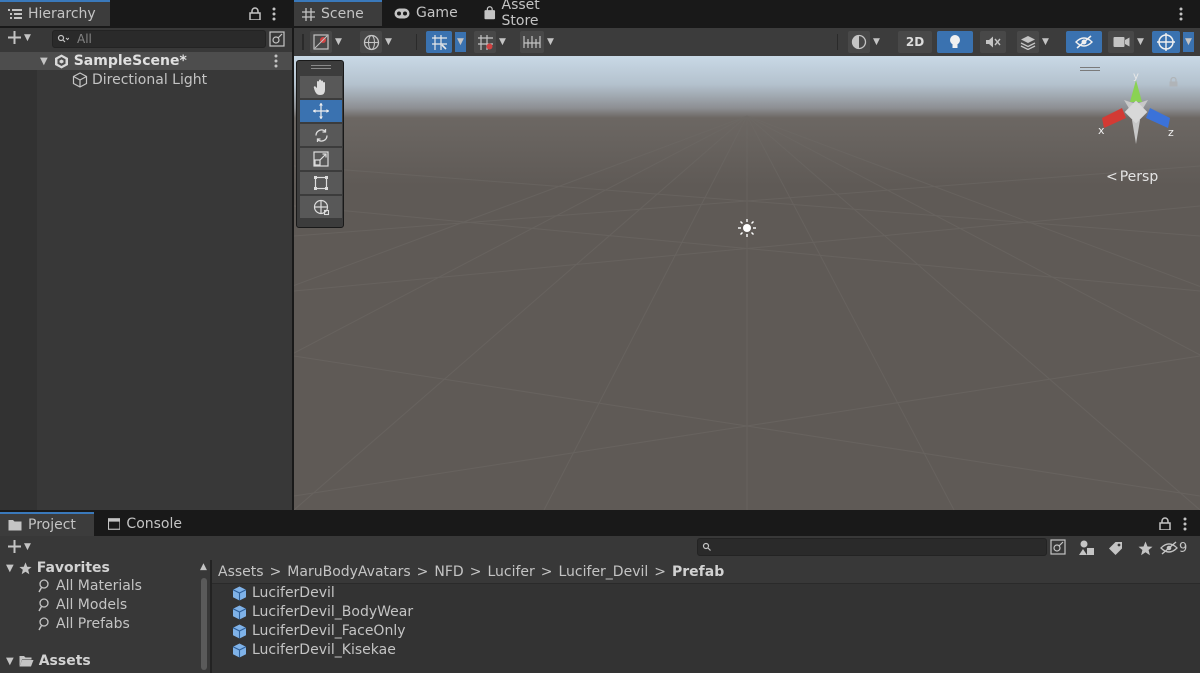  Describe the element at coordinates (490, 42) in the screenshot. I see `increment-snap-button: ▼` at that location.